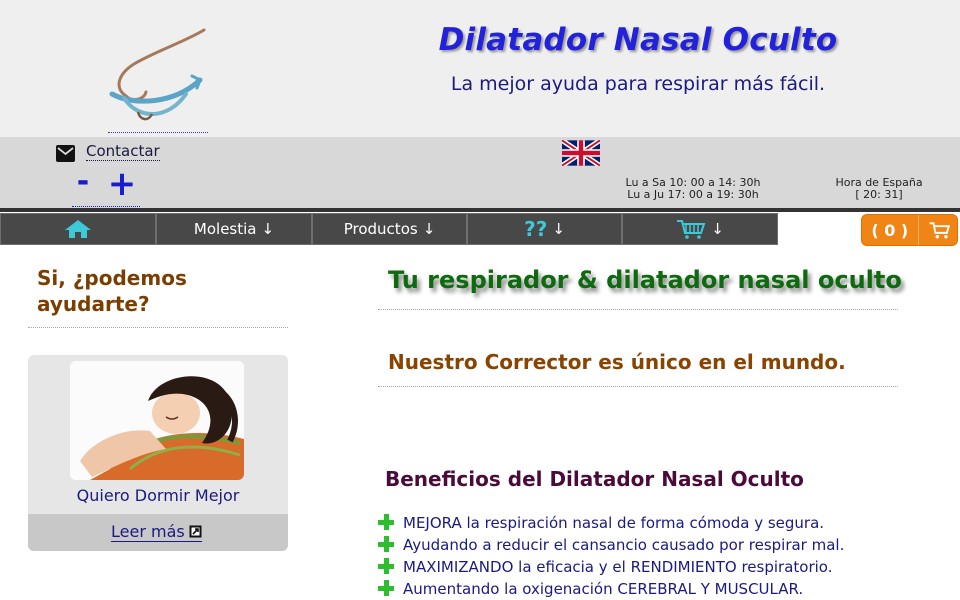 The width and height of the screenshot is (960, 600). What do you see at coordinates (638, 84) in the screenshot?
I see `site-subtitle: La mejor ayuda para respirar más fácil.` at bounding box center [638, 84].